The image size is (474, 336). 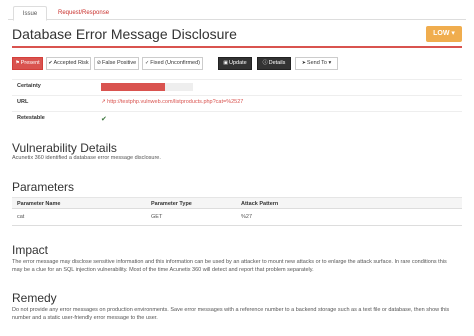 What do you see at coordinates (147, 63) in the screenshot?
I see `check-icon: ✓` at bounding box center [147, 63].